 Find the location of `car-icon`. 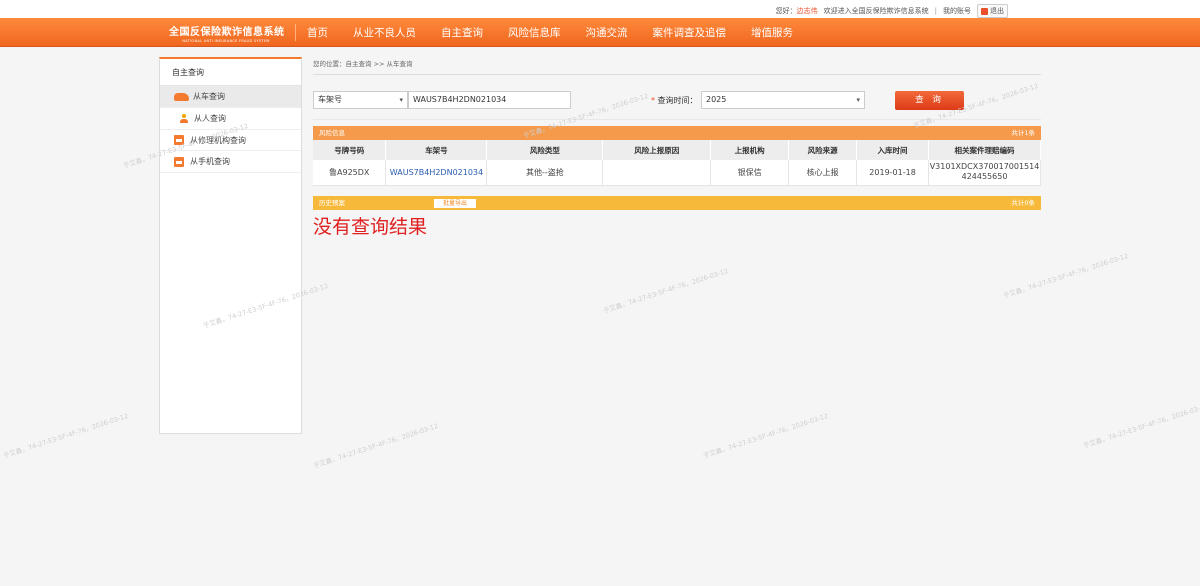

car-icon is located at coordinates (181, 96).